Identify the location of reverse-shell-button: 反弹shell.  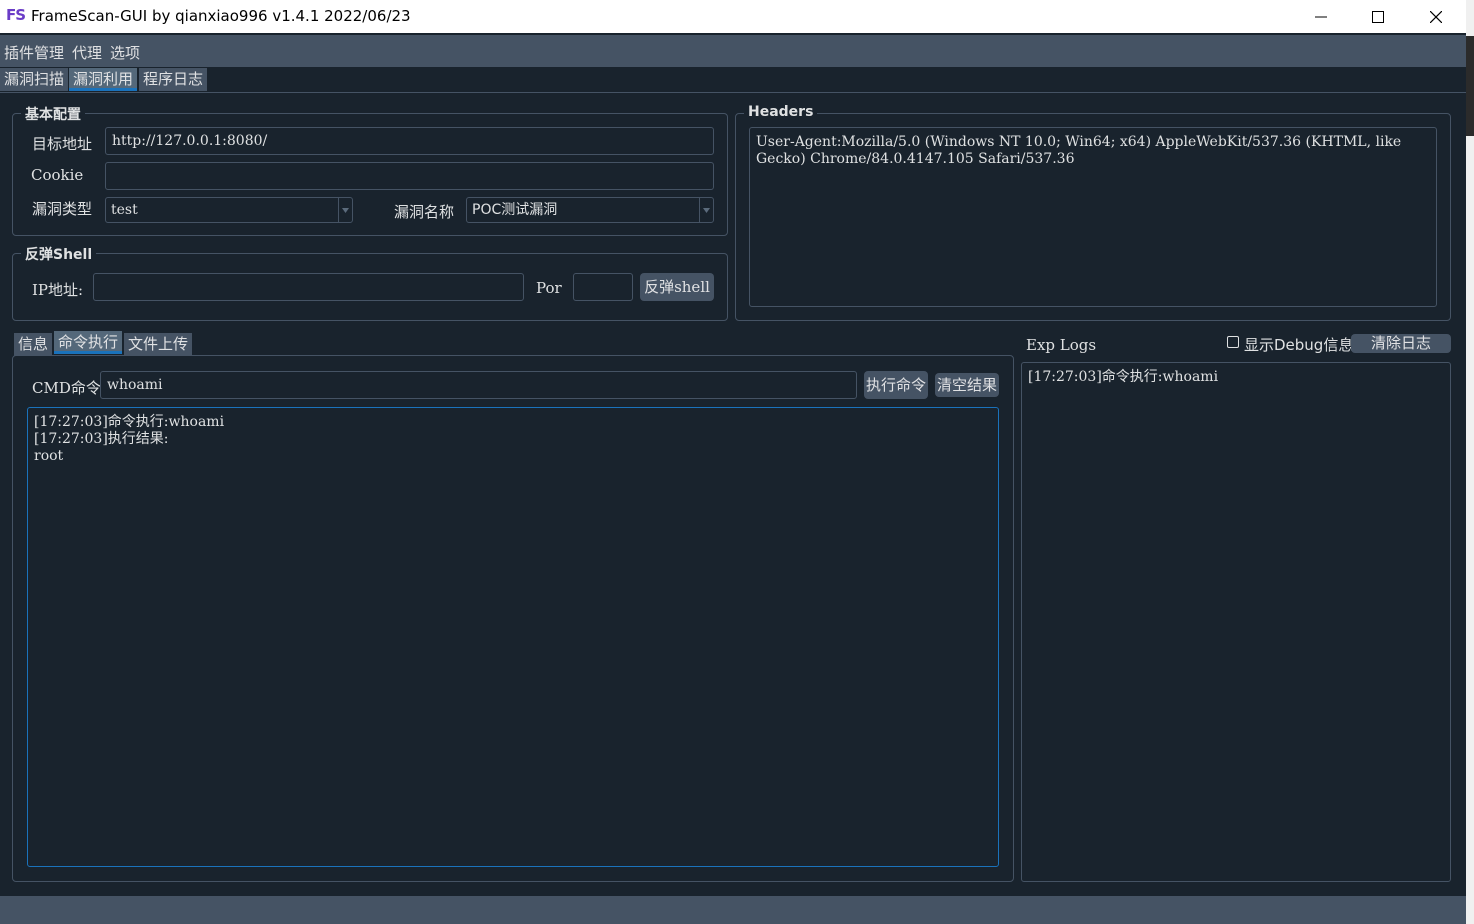
(677, 287).